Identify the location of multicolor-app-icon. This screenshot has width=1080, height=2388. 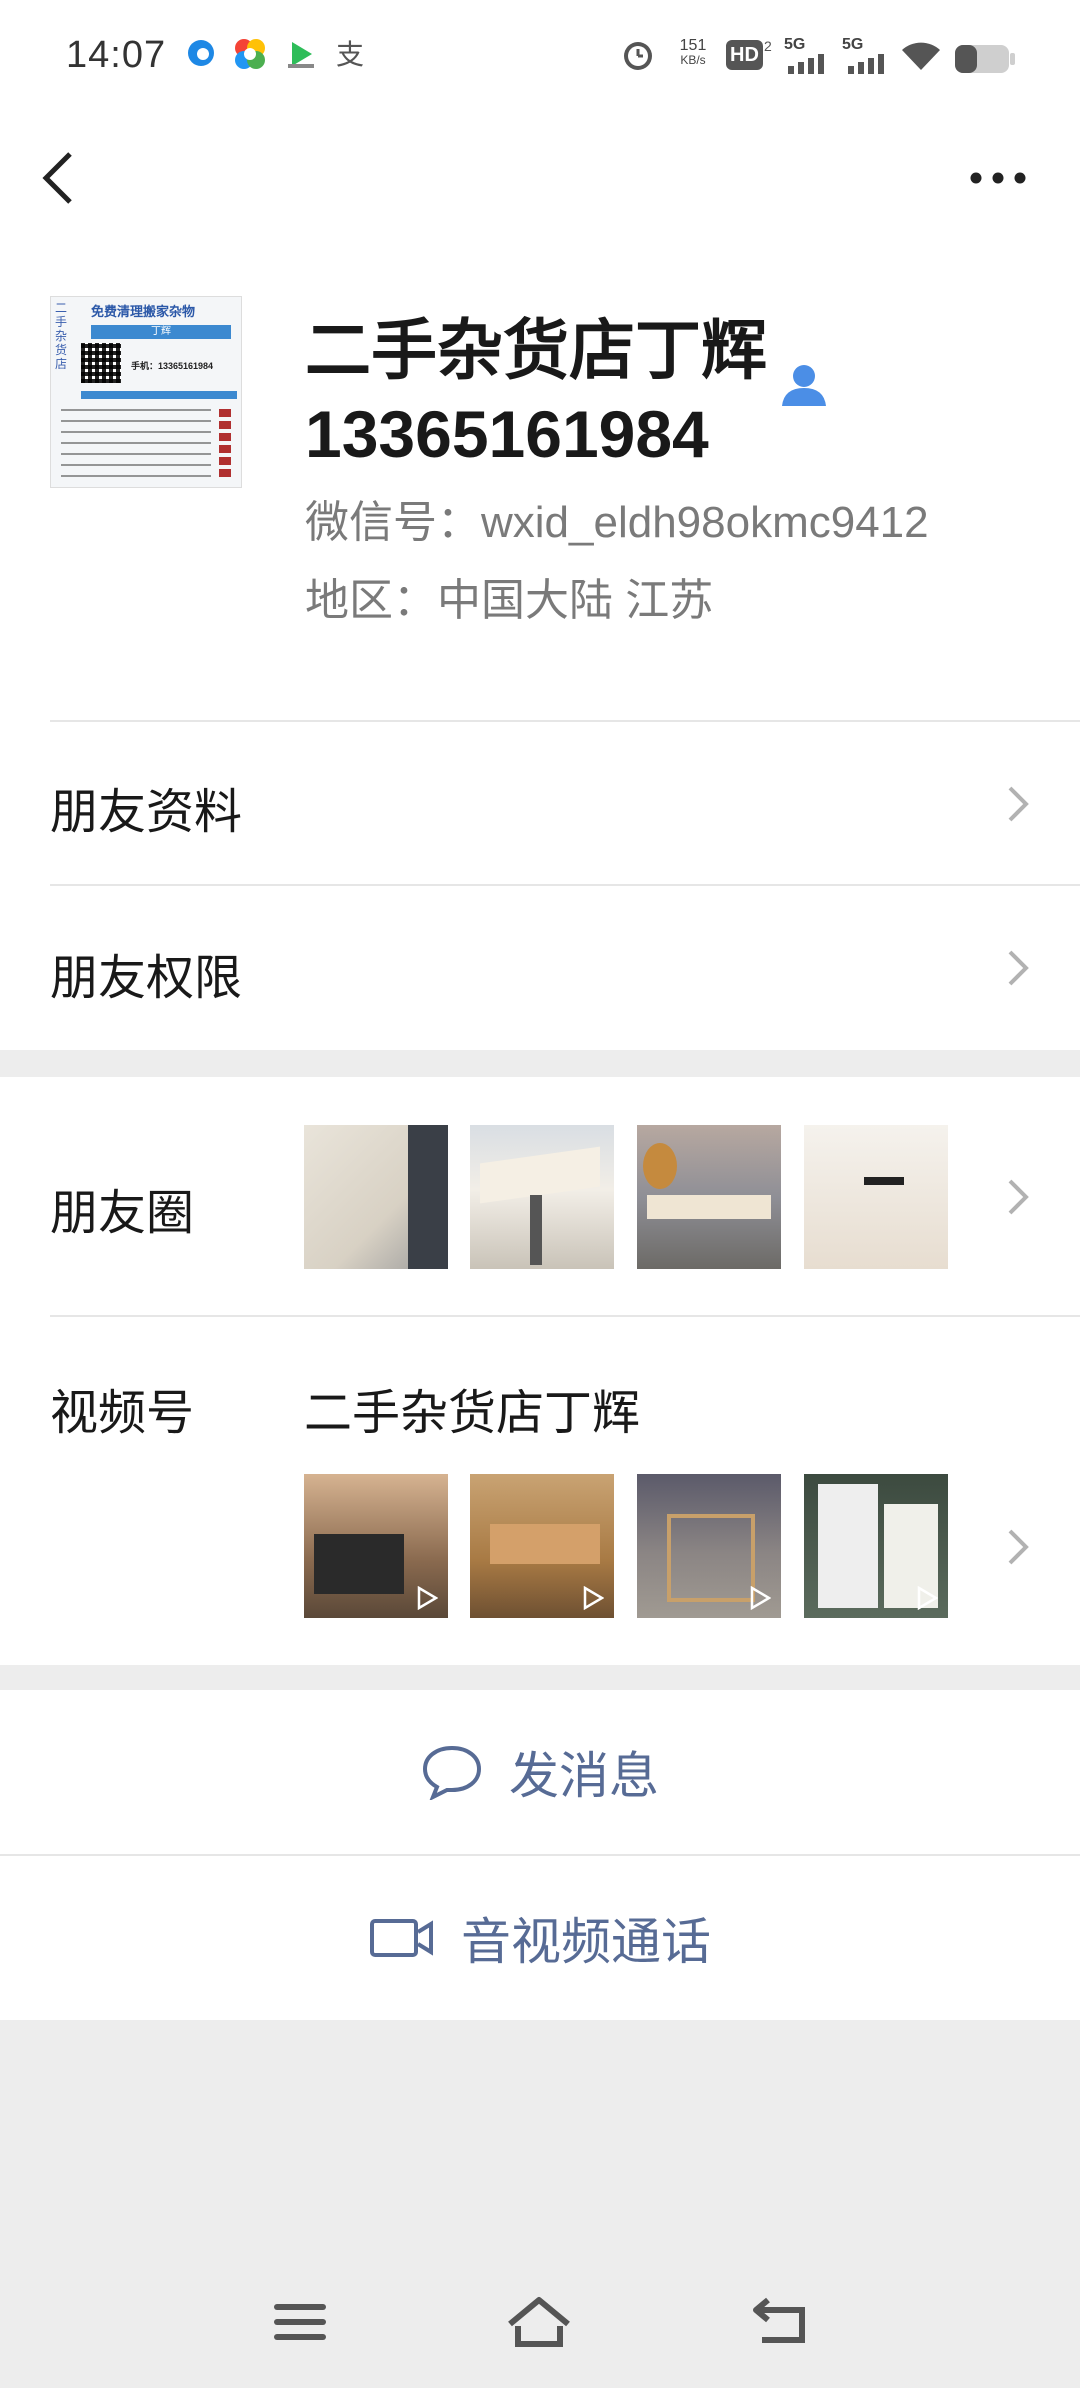
(250, 54).